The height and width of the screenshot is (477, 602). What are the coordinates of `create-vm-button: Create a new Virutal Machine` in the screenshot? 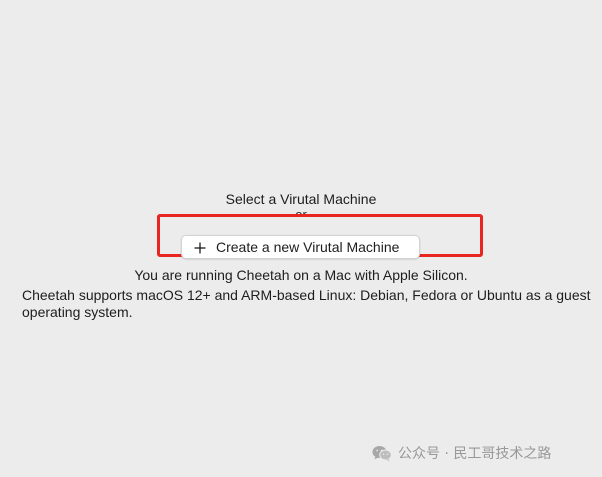 It's located at (300, 247).